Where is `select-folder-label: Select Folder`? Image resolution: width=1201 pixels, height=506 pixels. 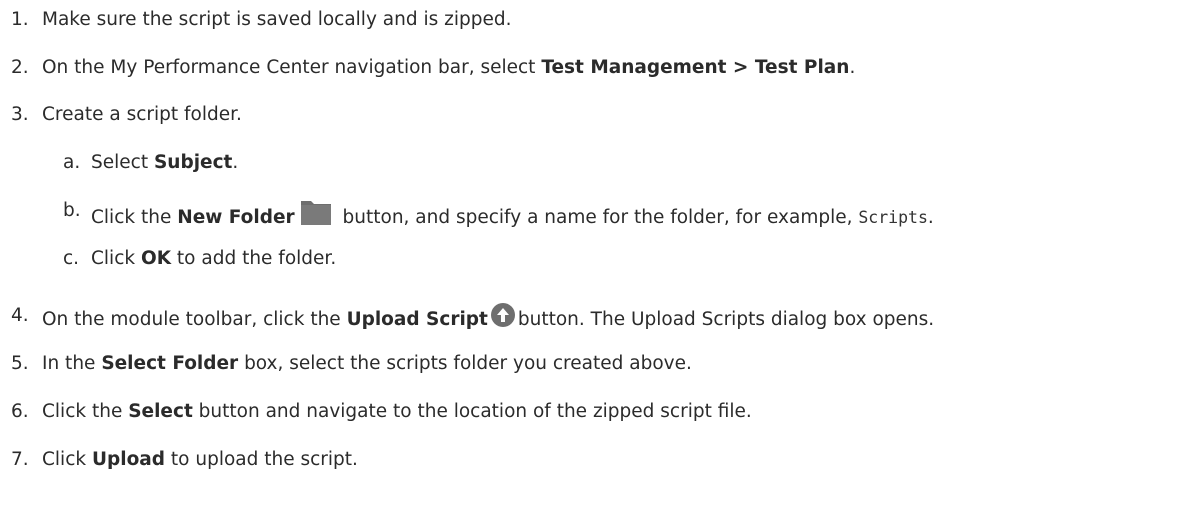 select-folder-label: Select Folder is located at coordinates (170, 363).